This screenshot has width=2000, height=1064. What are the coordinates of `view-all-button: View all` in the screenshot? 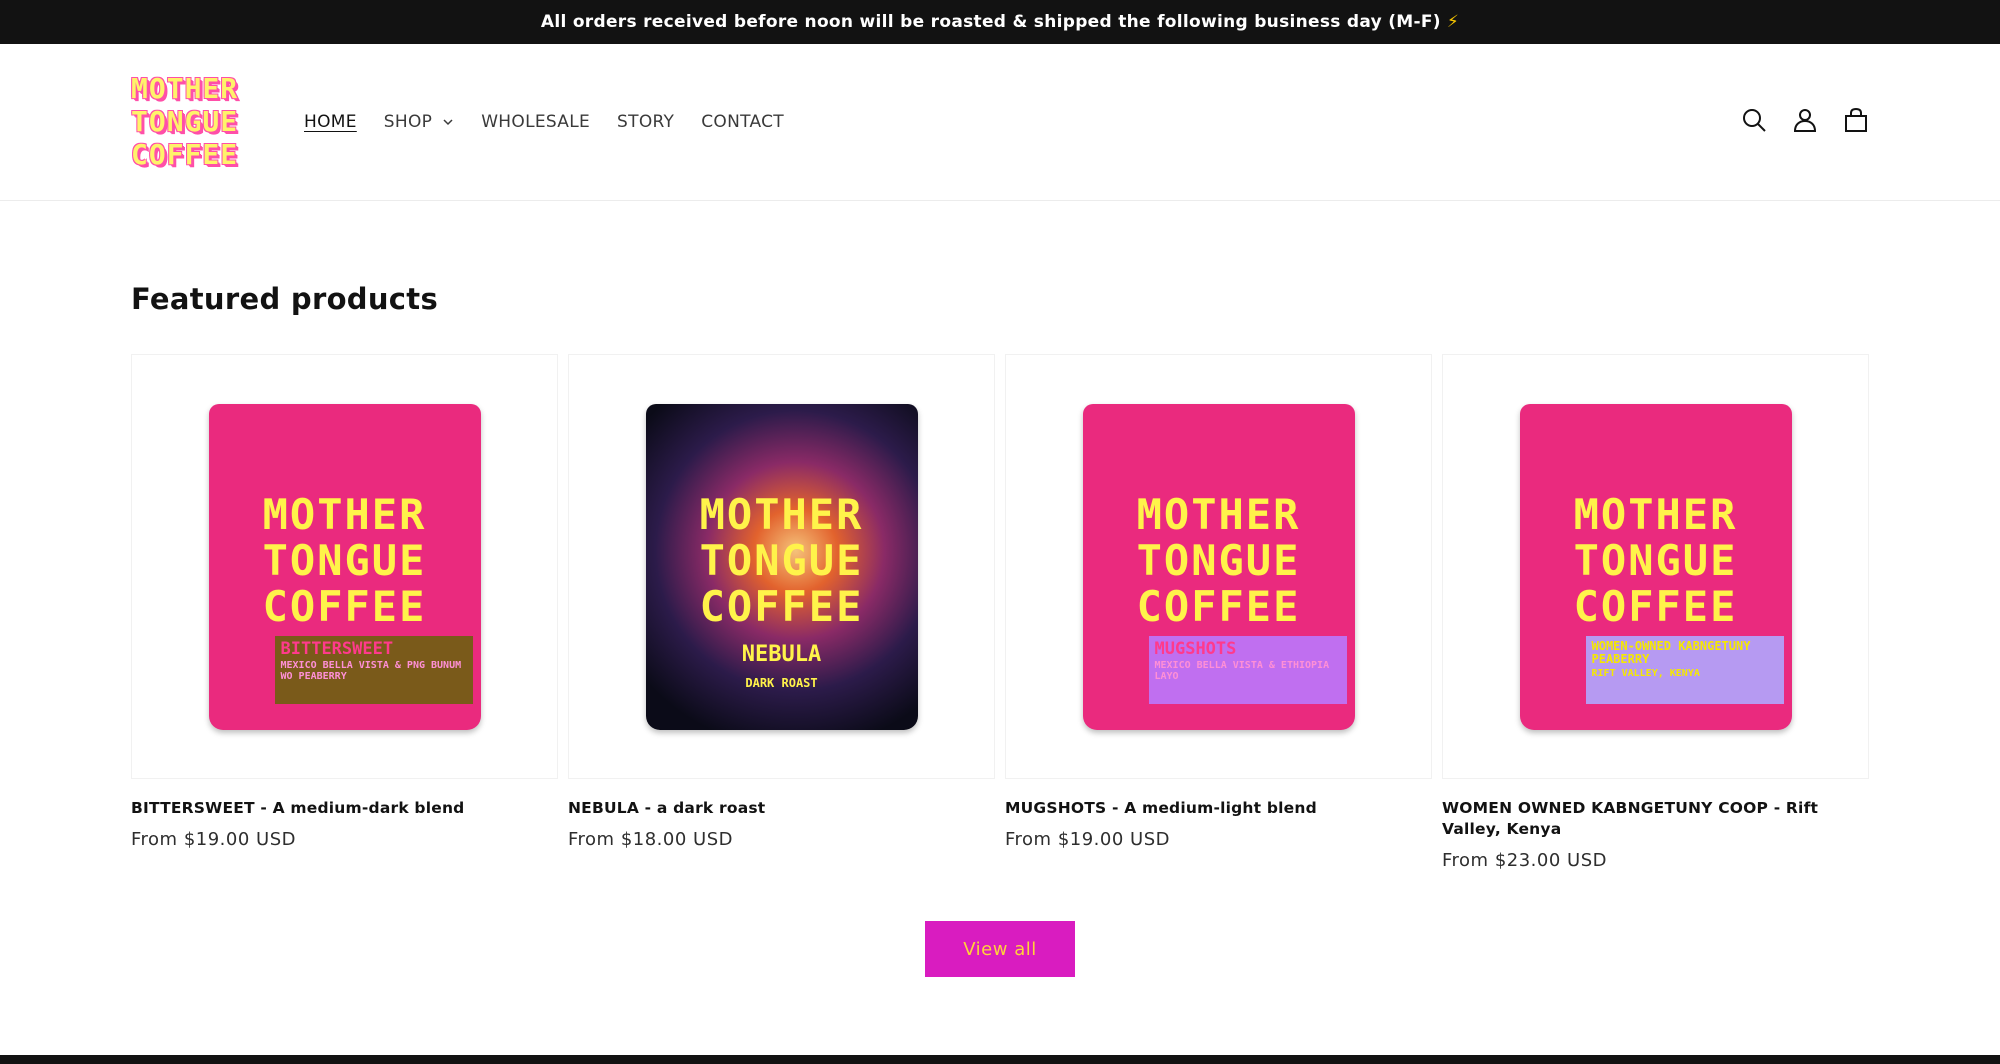 It's located at (1000, 949).